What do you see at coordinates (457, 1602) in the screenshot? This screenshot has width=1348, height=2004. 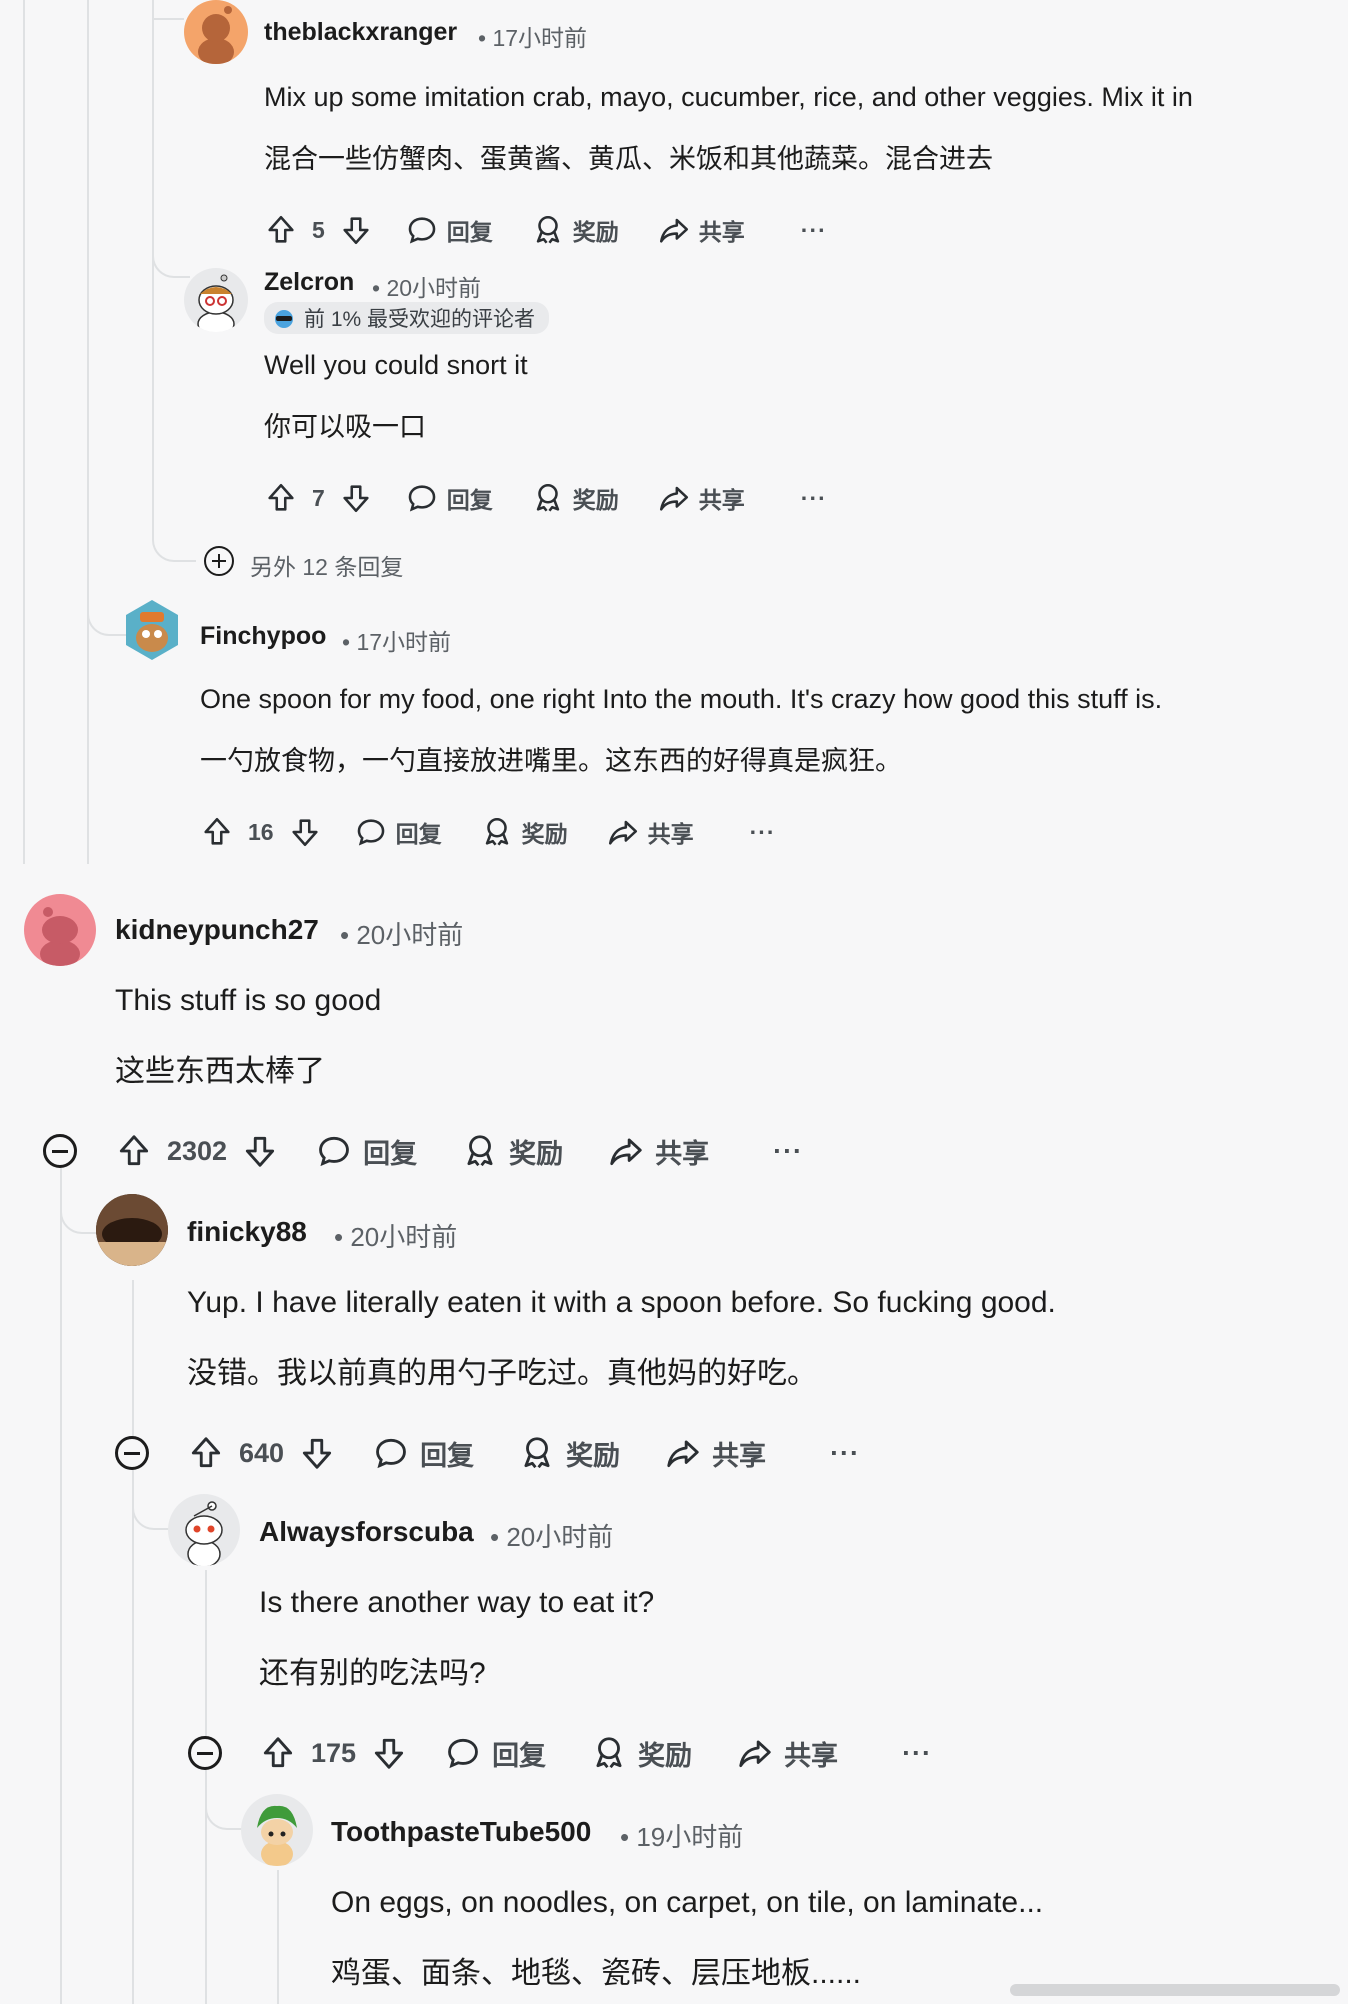 I see `comment-text-en: Is there another way to eat it?` at bounding box center [457, 1602].